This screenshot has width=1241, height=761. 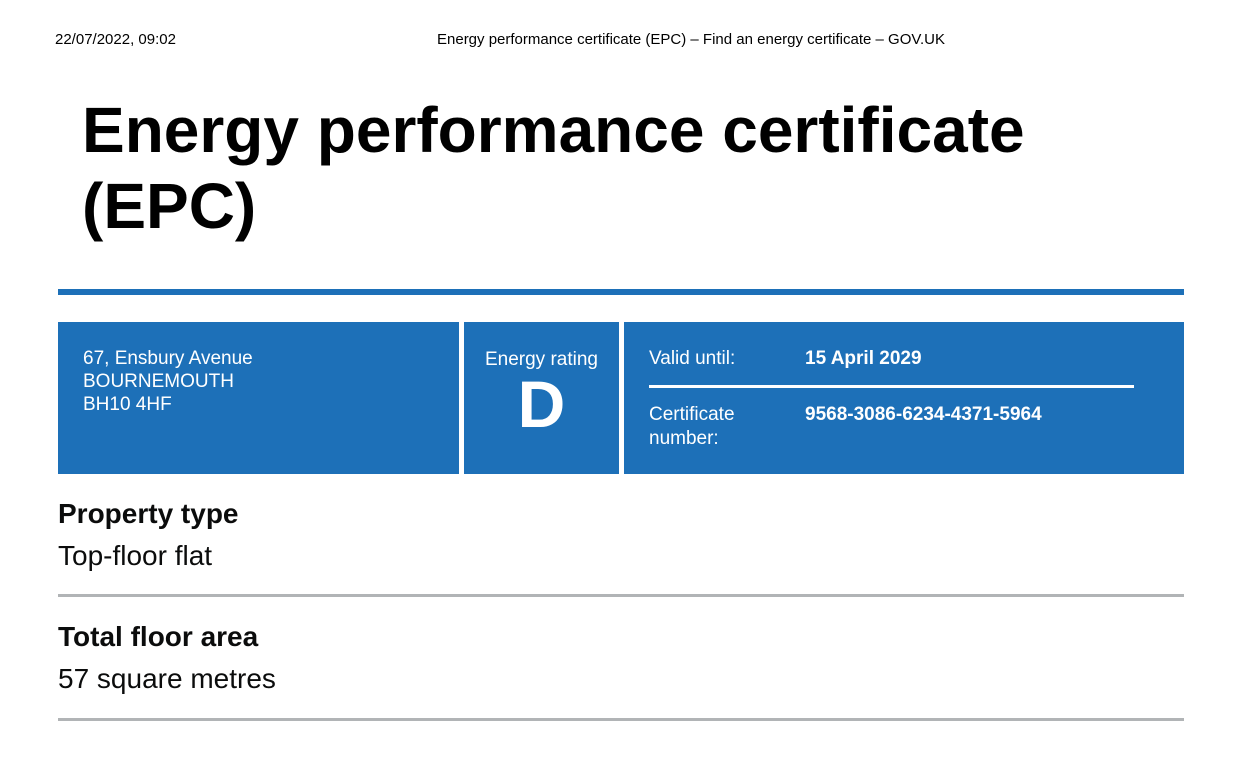 What do you see at coordinates (863, 358) in the screenshot?
I see `valid-until-value: 15 April 2029` at bounding box center [863, 358].